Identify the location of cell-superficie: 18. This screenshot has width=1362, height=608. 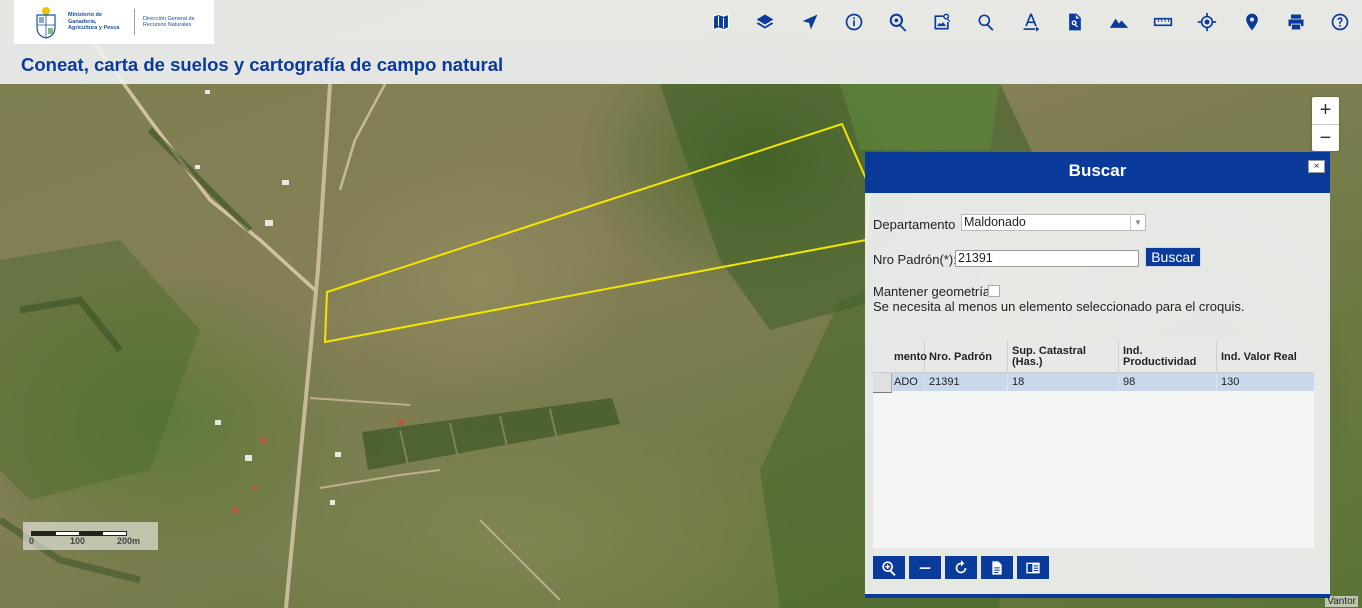
(1063, 382).